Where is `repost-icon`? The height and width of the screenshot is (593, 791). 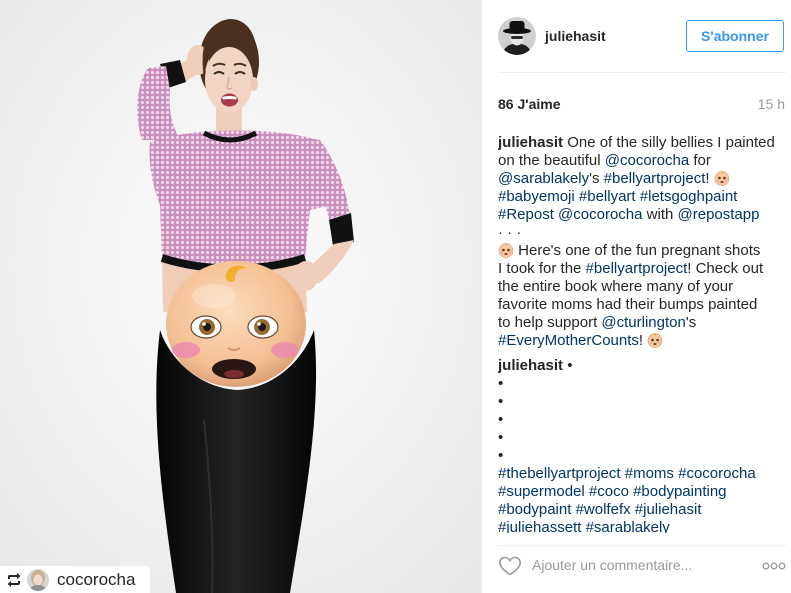 repost-icon is located at coordinates (14, 580).